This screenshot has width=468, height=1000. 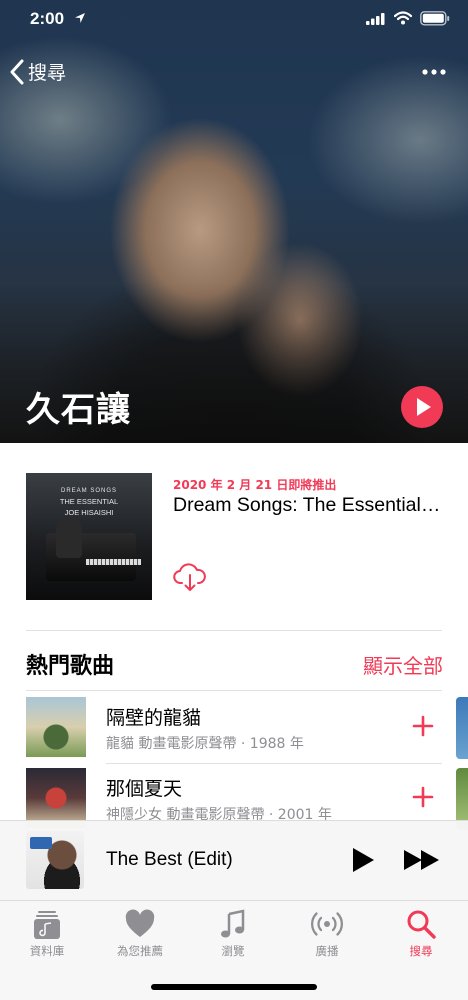 I want to click on cover-text-line: DREAM SONGS, so click(x=88, y=491).